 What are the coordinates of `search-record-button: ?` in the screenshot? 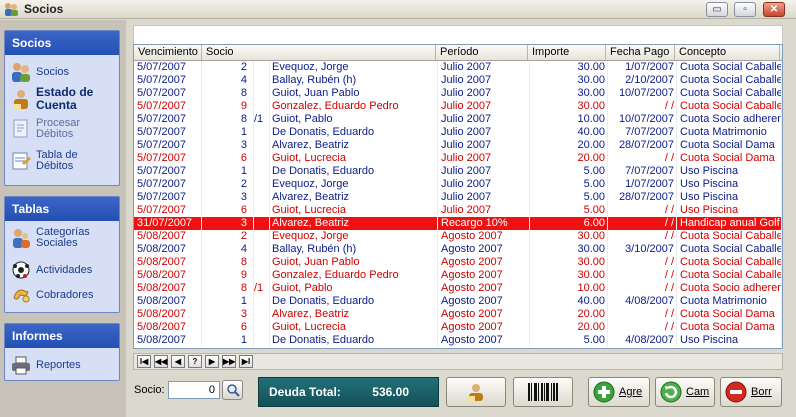 It's located at (195, 361).